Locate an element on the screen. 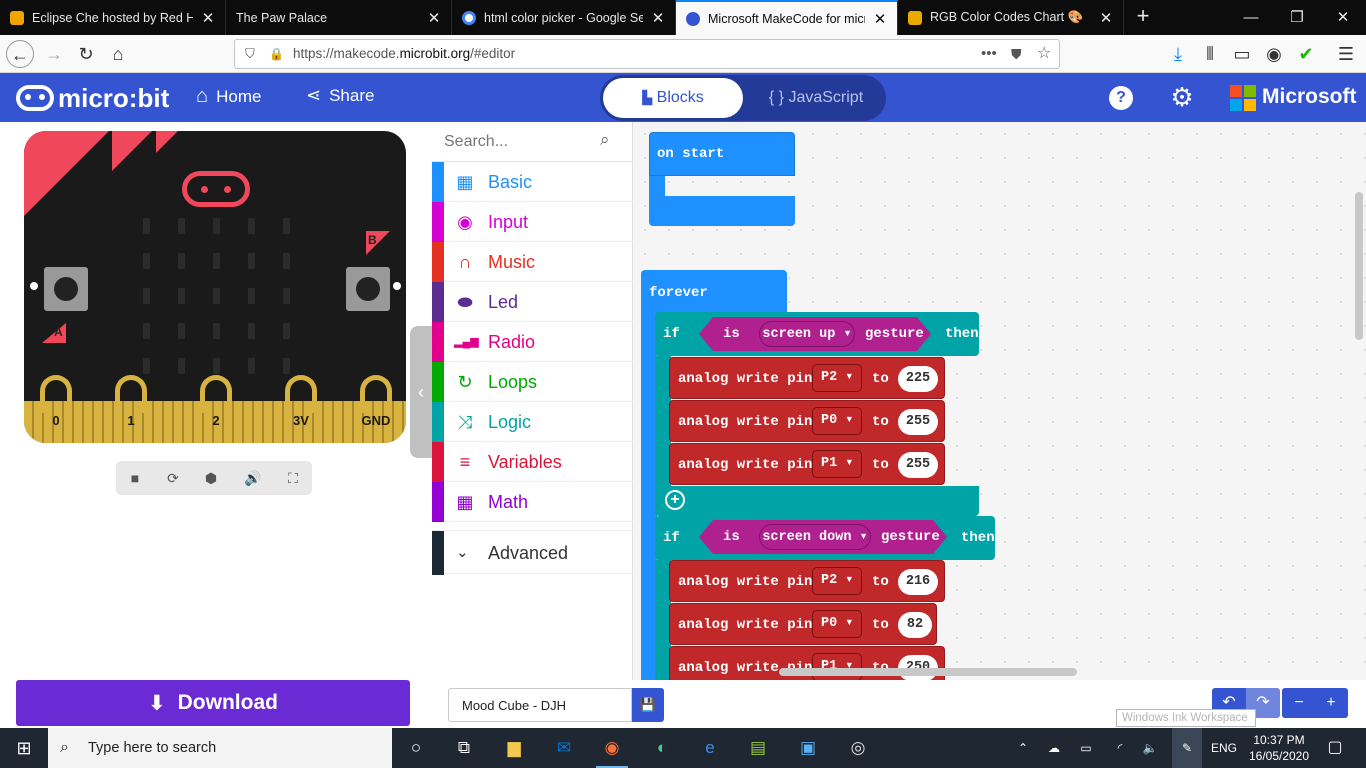 The width and height of the screenshot is (1366, 768). downloads-icon: ⤓ is located at coordinates (1178, 54).